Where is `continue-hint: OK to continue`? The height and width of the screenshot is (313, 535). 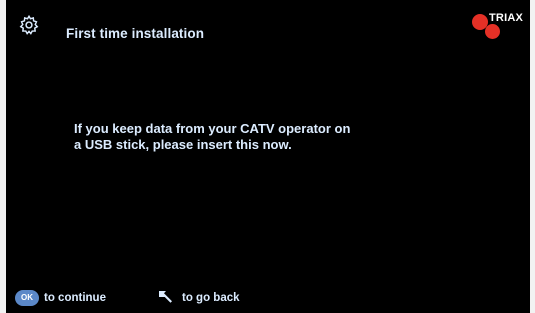 continue-hint: OK to continue is located at coordinates (60, 298).